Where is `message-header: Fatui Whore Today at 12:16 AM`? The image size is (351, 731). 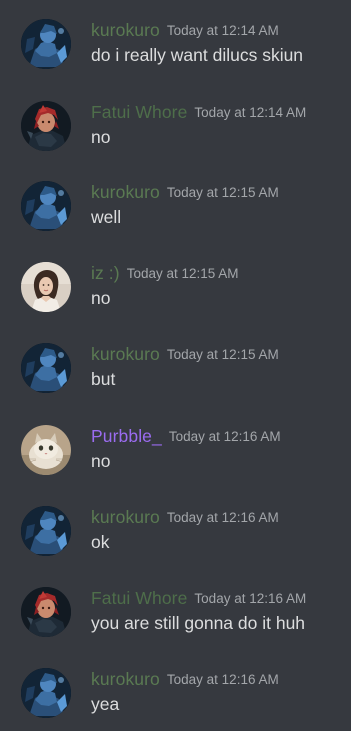
message-header: Fatui Whore Today at 12:16 AM is located at coordinates (198, 598).